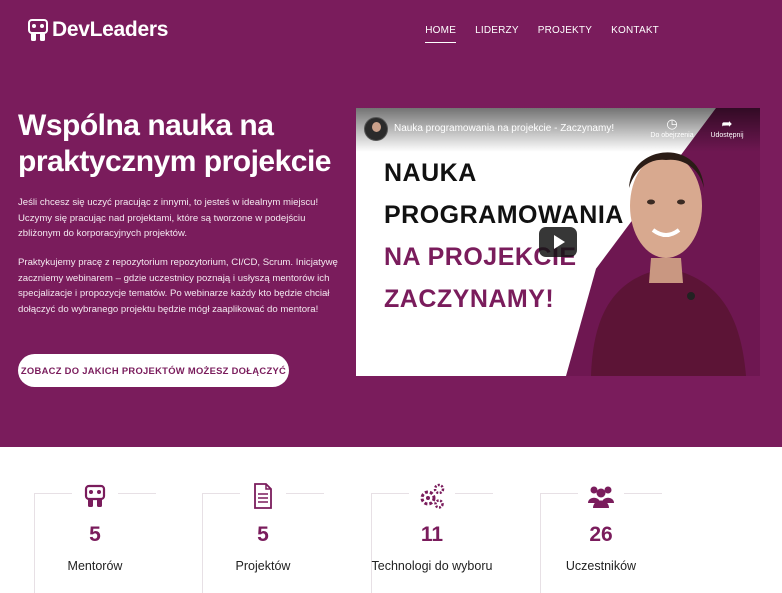 The image size is (782, 593). I want to click on presenter-image, so click(668, 264).